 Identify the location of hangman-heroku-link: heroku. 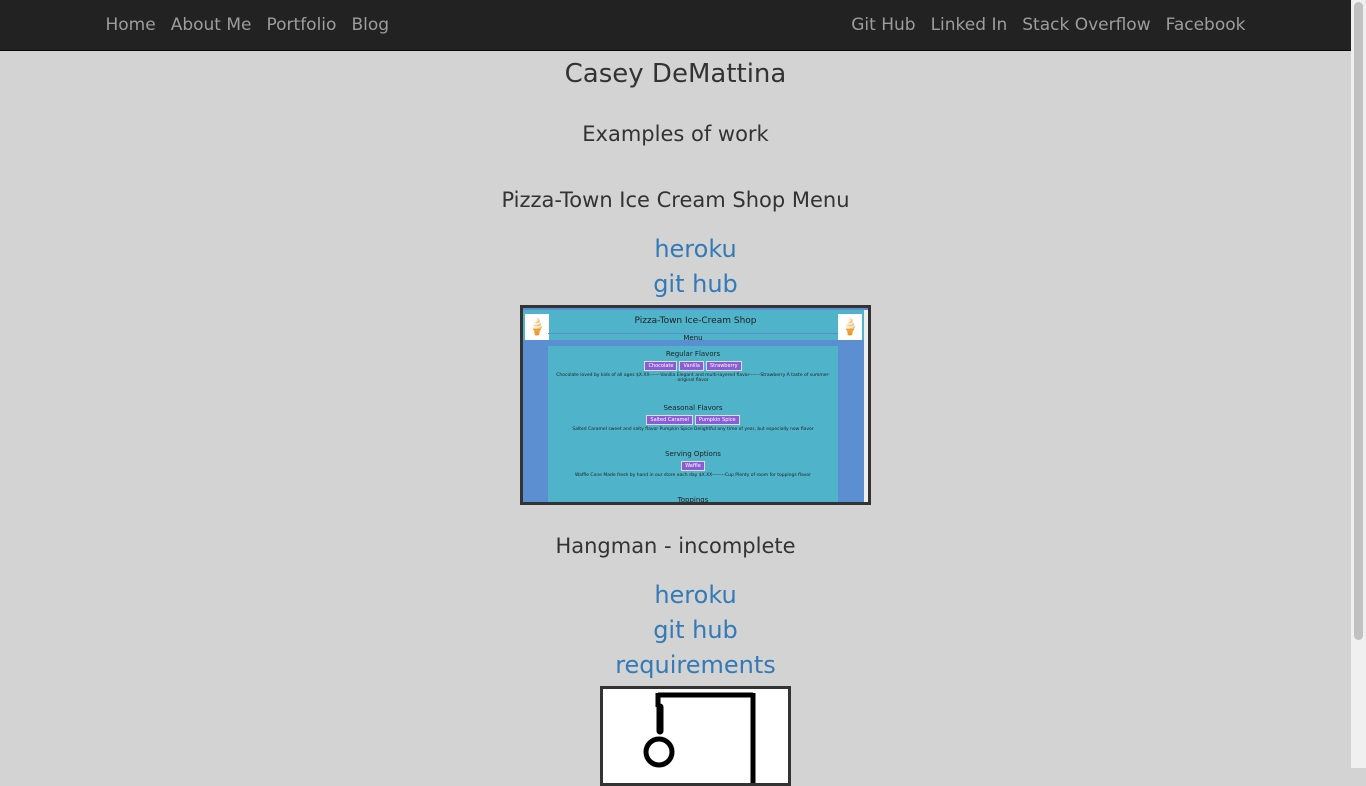
(683, 595).